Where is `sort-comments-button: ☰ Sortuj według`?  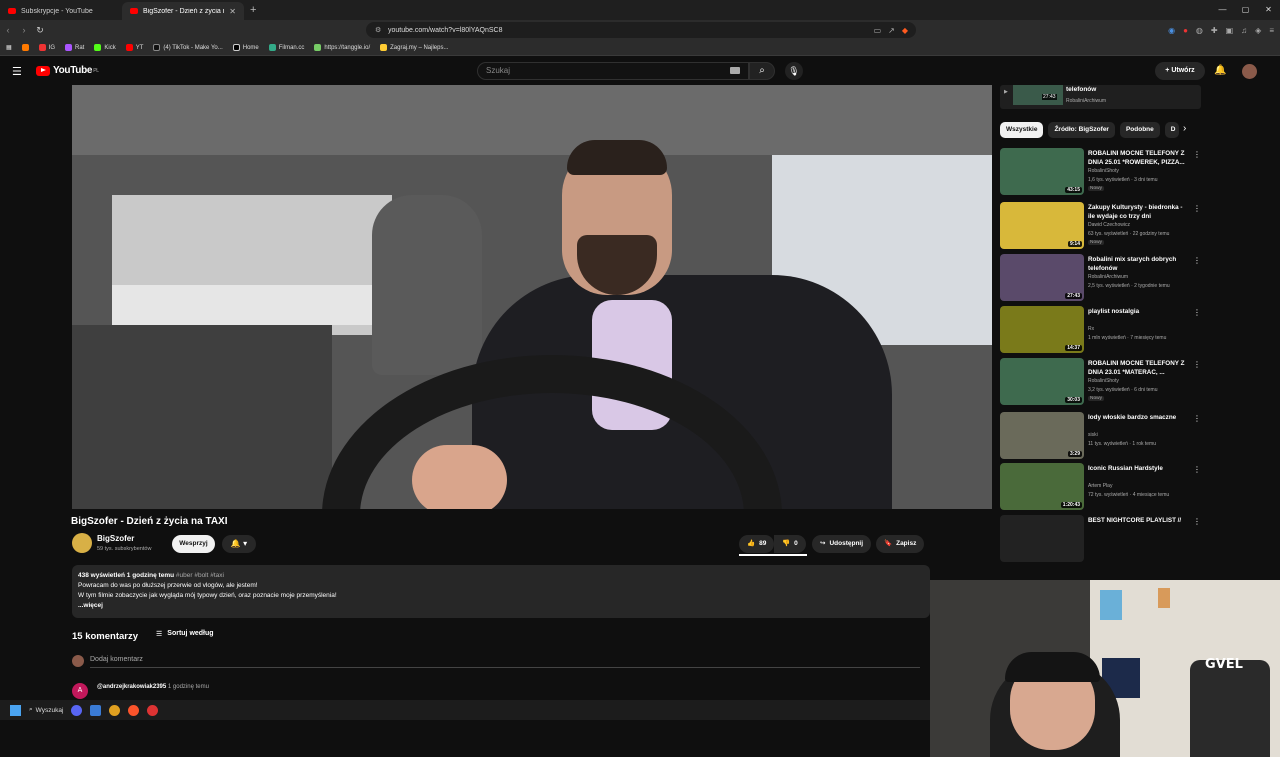 sort-comments-button: ☰ Sortuj według is located at coordinates (185, 634).